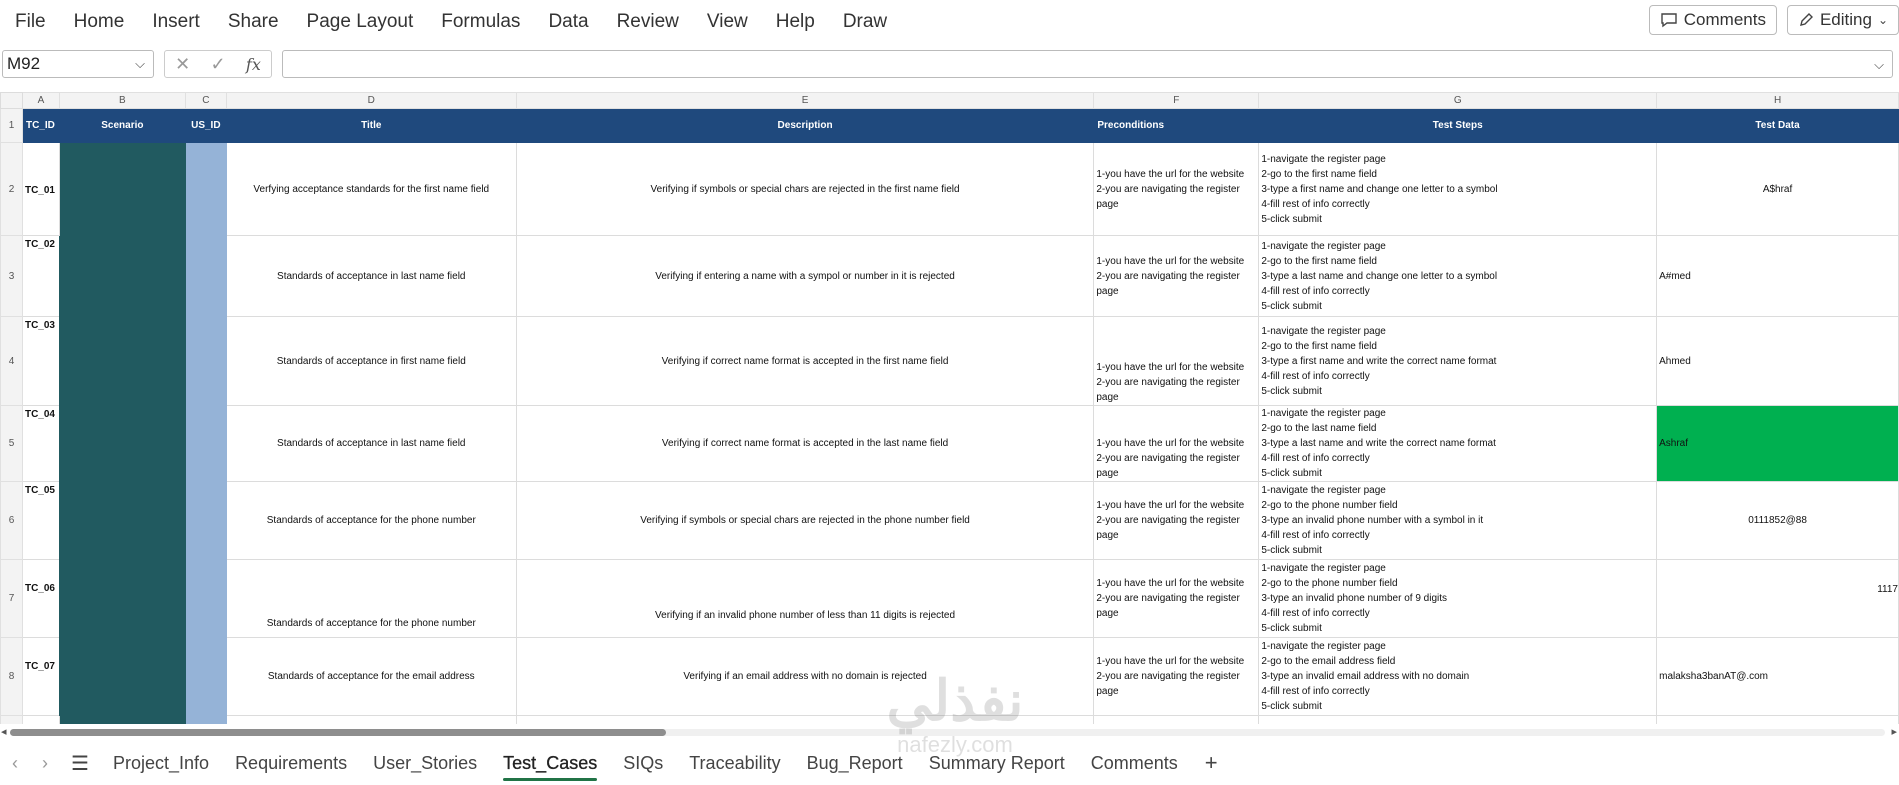  What do you see at coordinates (1777, 189) in the screenshot?
I see `cell-test-data: A$hraf` at bounding box center [1777, 189].